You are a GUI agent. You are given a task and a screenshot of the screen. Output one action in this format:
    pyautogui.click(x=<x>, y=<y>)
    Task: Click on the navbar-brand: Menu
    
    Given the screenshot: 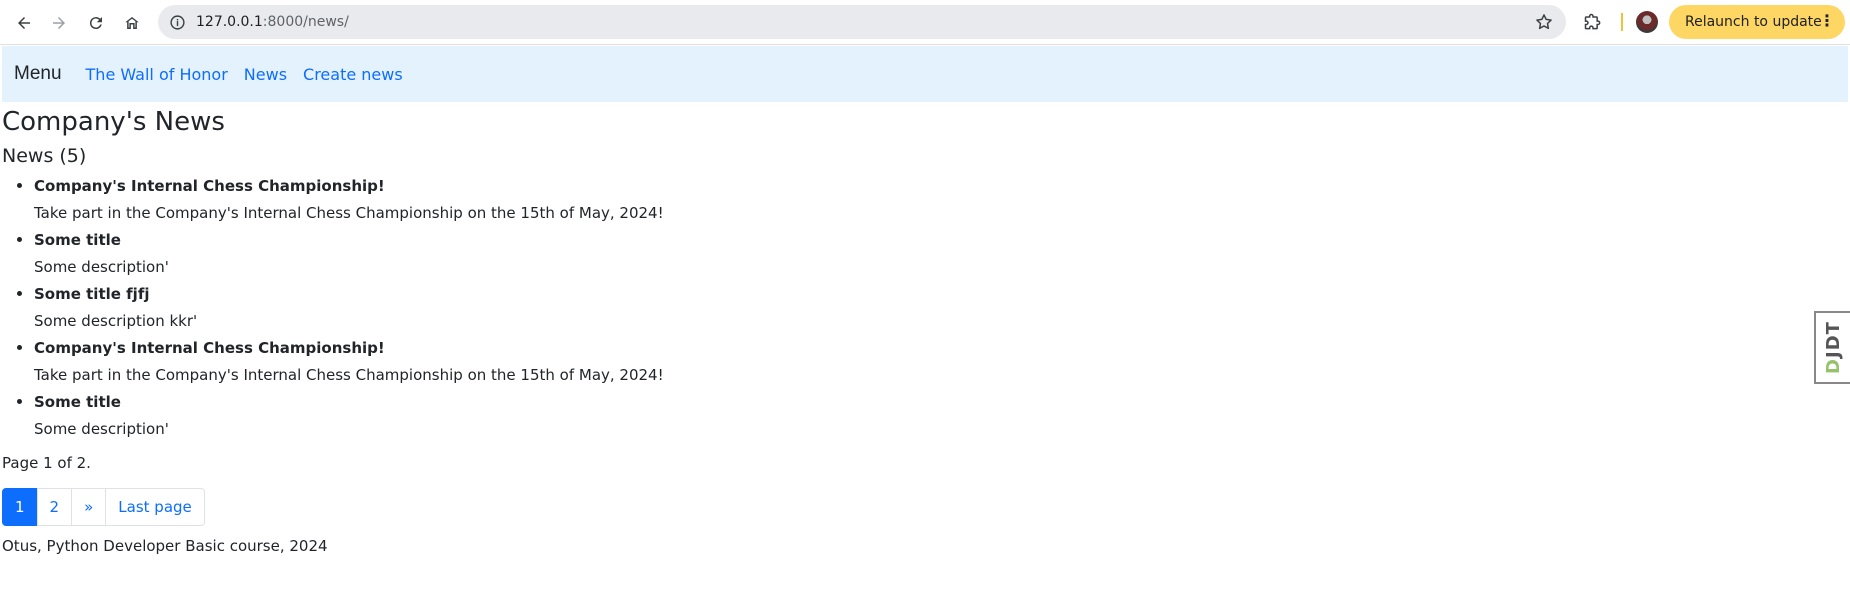 What is the action you would take?
    pyautogui.click(x=38, y=74)
    